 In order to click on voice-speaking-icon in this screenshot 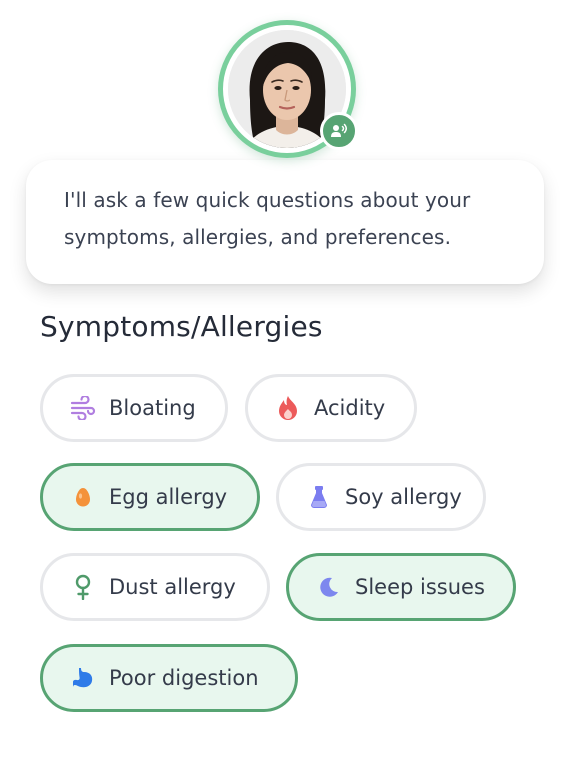, I will do `click(339, 130)`.